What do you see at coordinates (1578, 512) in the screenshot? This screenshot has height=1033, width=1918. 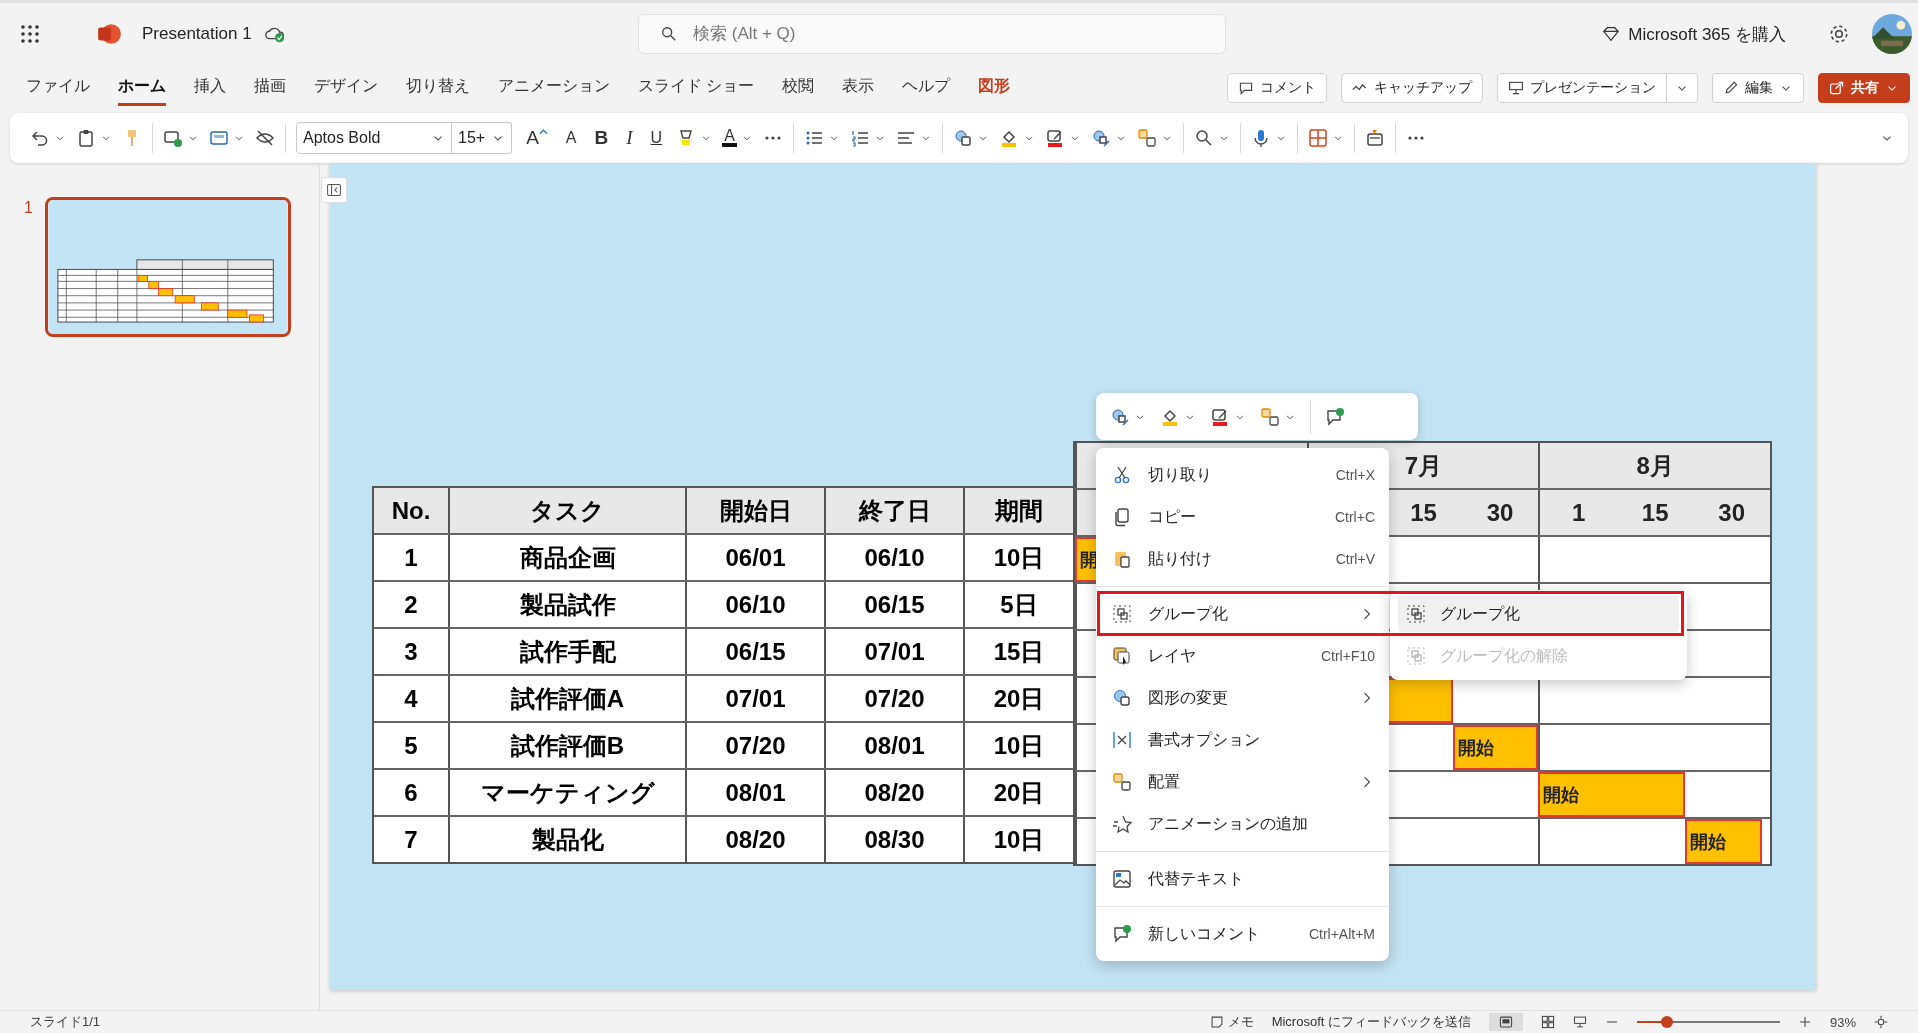 I see `day-header-label: 1` at bounding box center [1578, 512].